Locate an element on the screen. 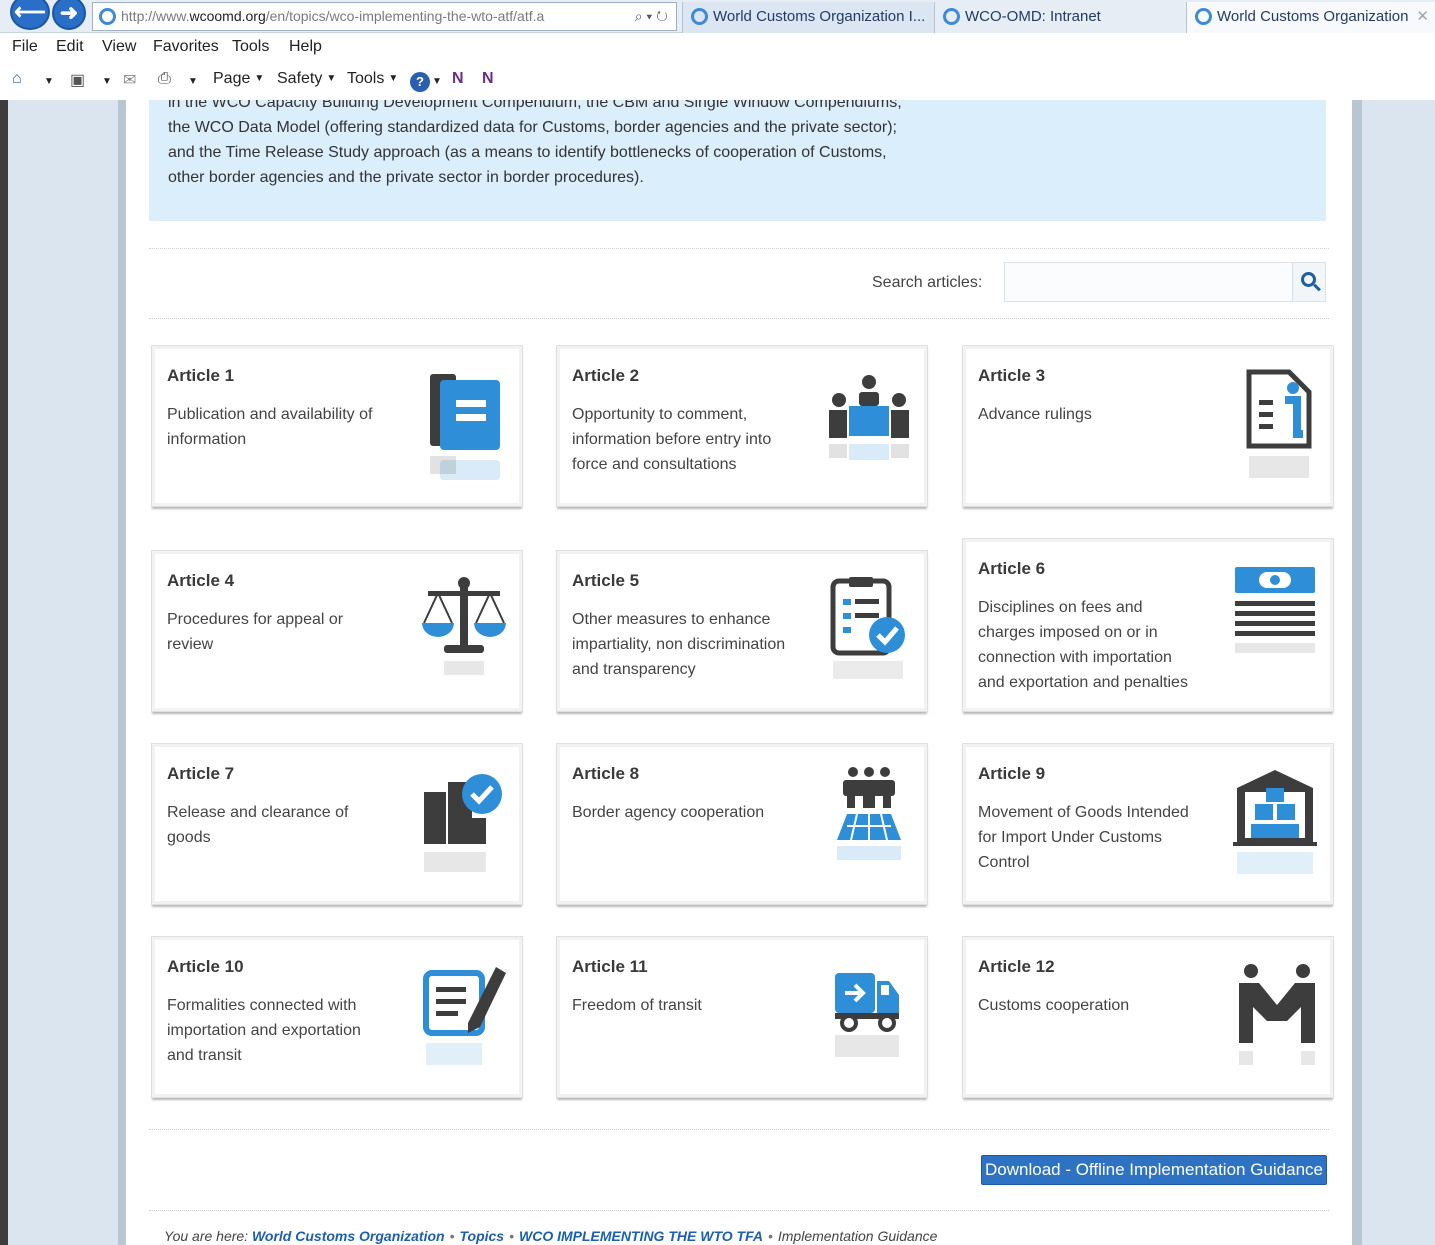  home-dropdown-icon: ▼ is located at coordinates (49, 81).